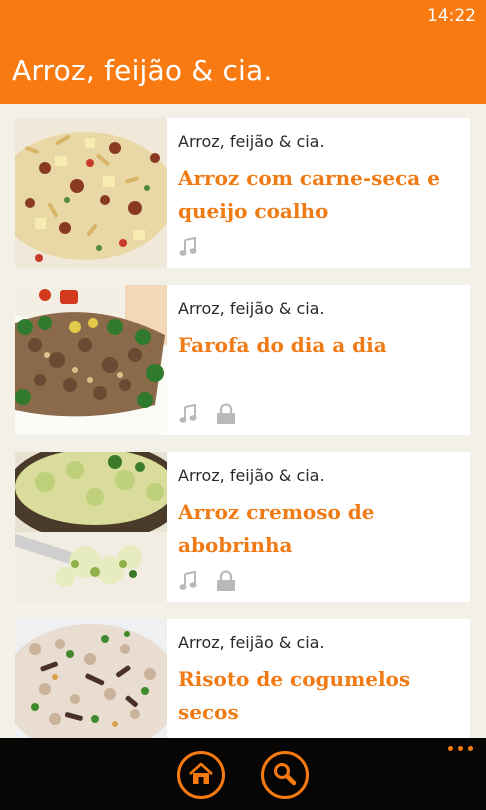 This screenshot has width=486, height=810. What do you see at coordinates (460, 748) in the screenshot?
I see `more-icon` at bounding box center [460, 748].